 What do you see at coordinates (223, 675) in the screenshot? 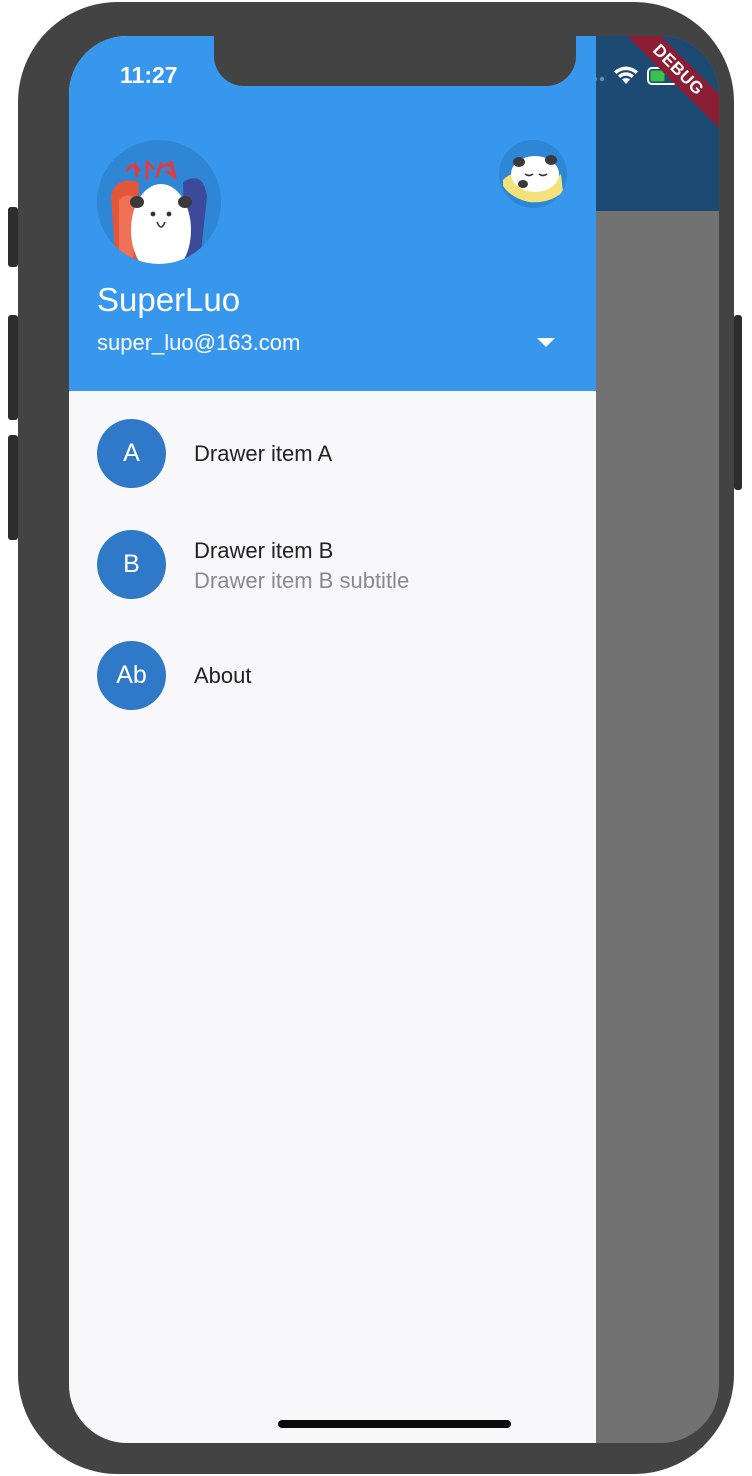
I see `drawer-item-about-title: About` at bounding box center [223, 675].